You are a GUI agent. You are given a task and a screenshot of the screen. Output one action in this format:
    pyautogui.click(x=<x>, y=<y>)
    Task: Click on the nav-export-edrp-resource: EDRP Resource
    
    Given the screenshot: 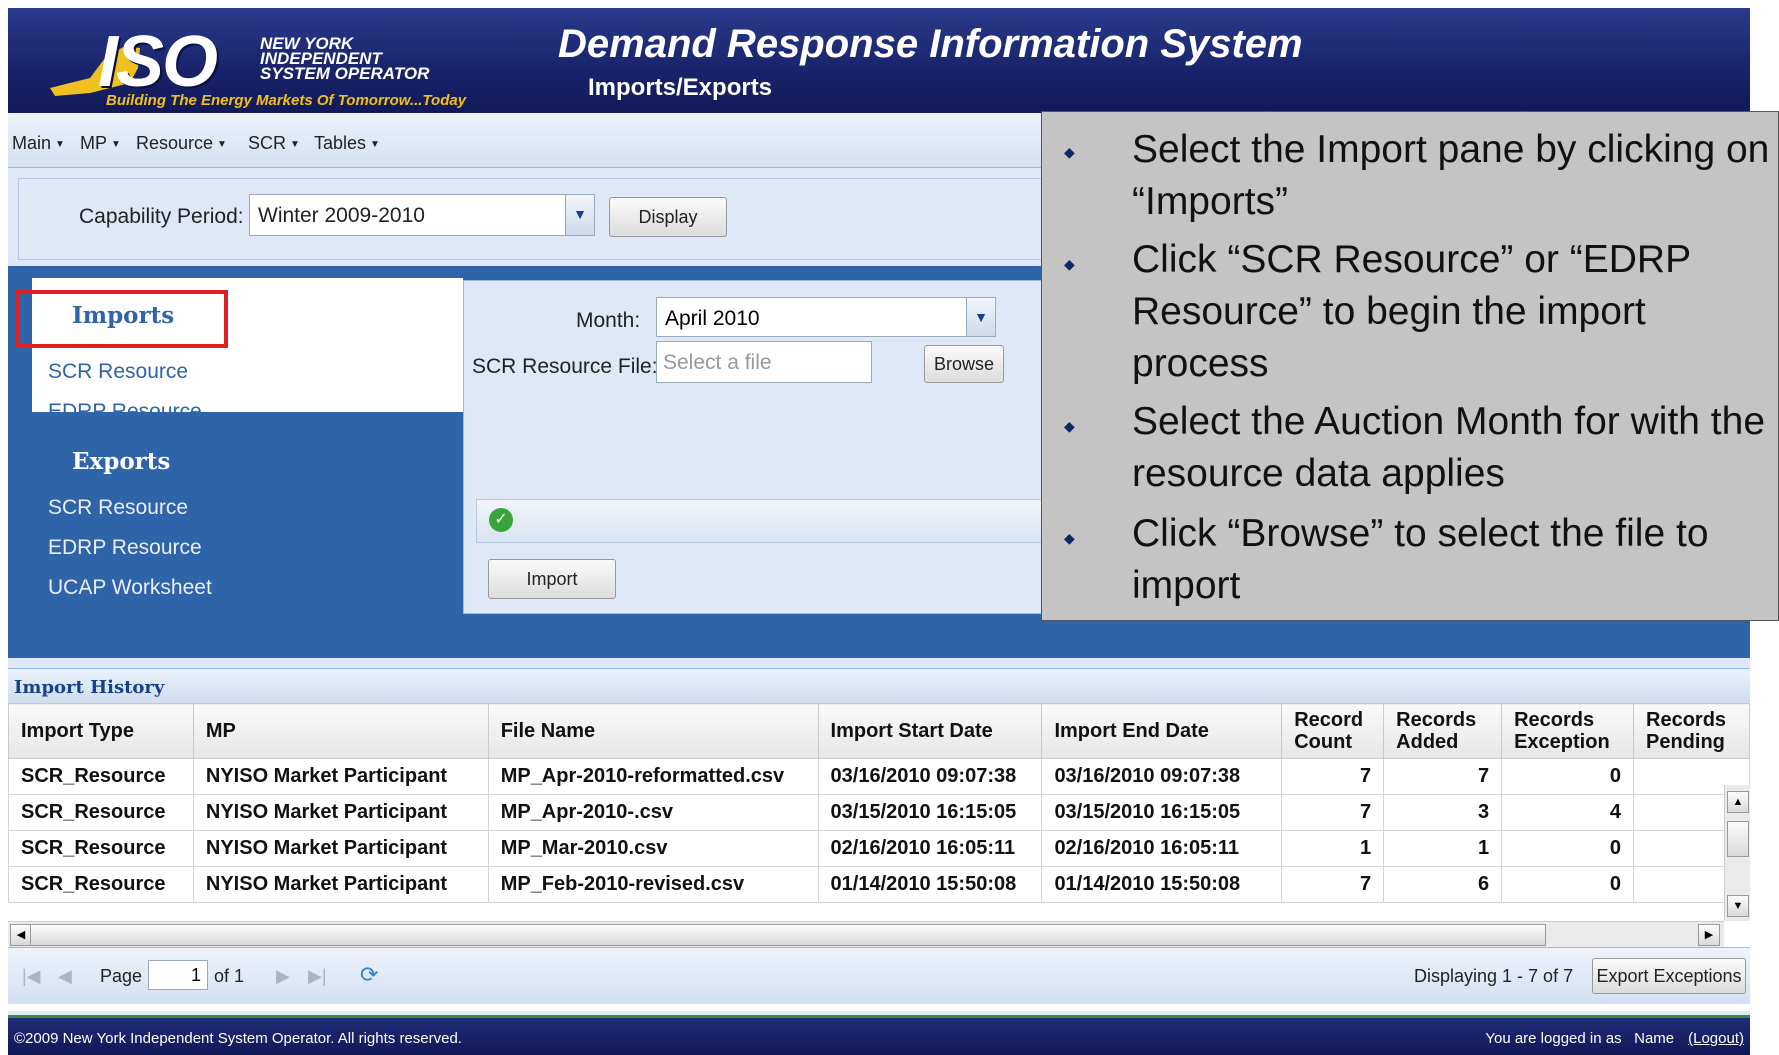 What is the action you would take?
    pyautogui.click(x=125, y=548)
    